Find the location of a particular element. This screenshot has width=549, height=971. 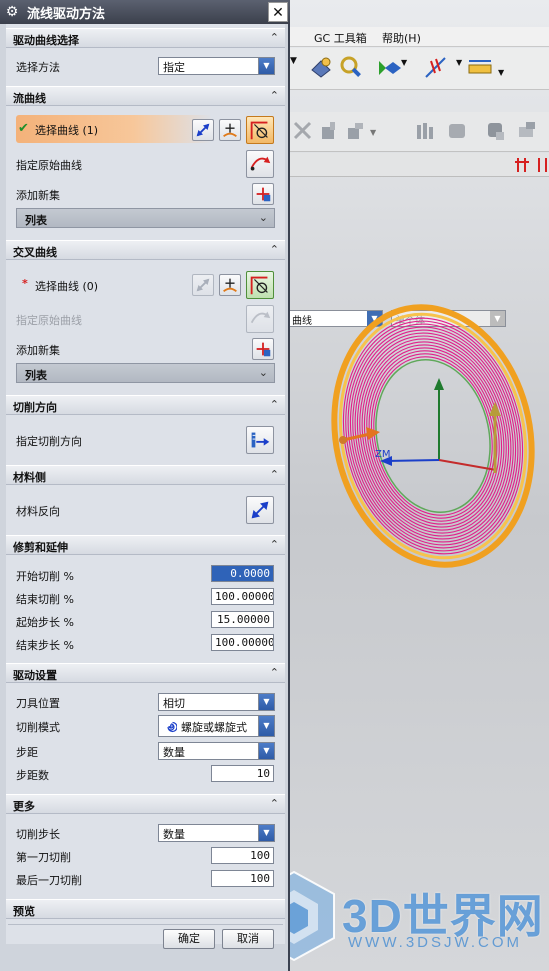

select-method-dropdown: 指定 ▼ is located at coordinates (216, 66).